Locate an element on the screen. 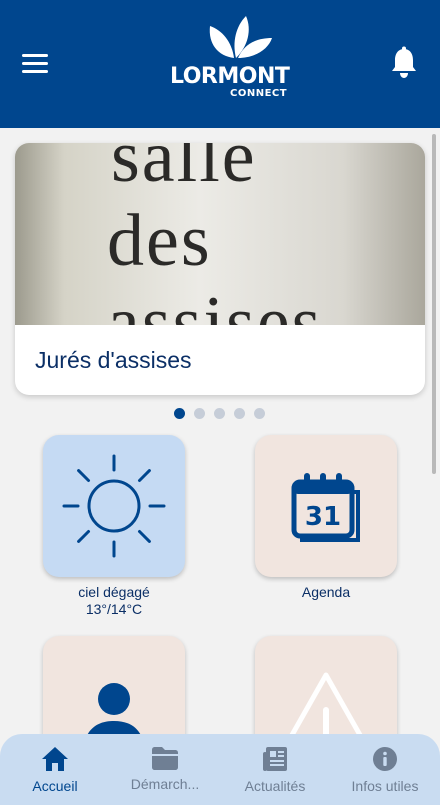 The width and height of the screenshot is (440, 805). weather-tile is located at coordinates (114, 506).